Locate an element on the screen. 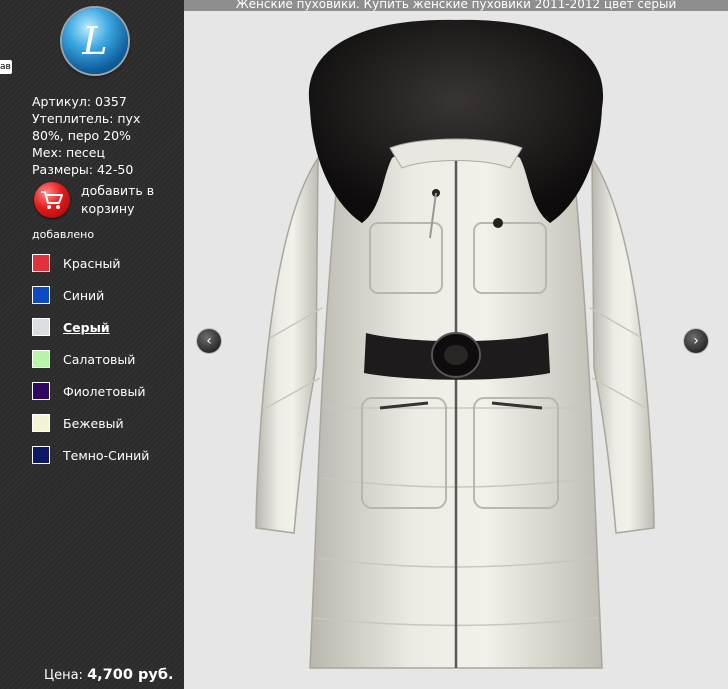 This screenshot has width=728, height=689. color-label: Синий is located at coordinates (84, 295).